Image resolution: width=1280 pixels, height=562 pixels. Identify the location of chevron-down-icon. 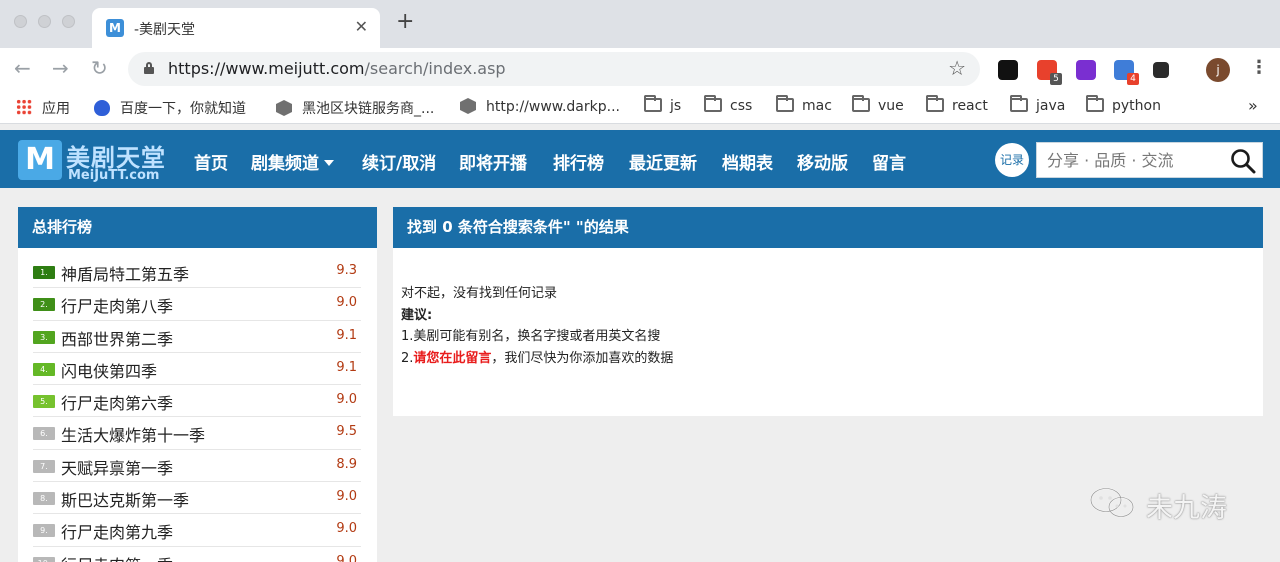
(329, 163).